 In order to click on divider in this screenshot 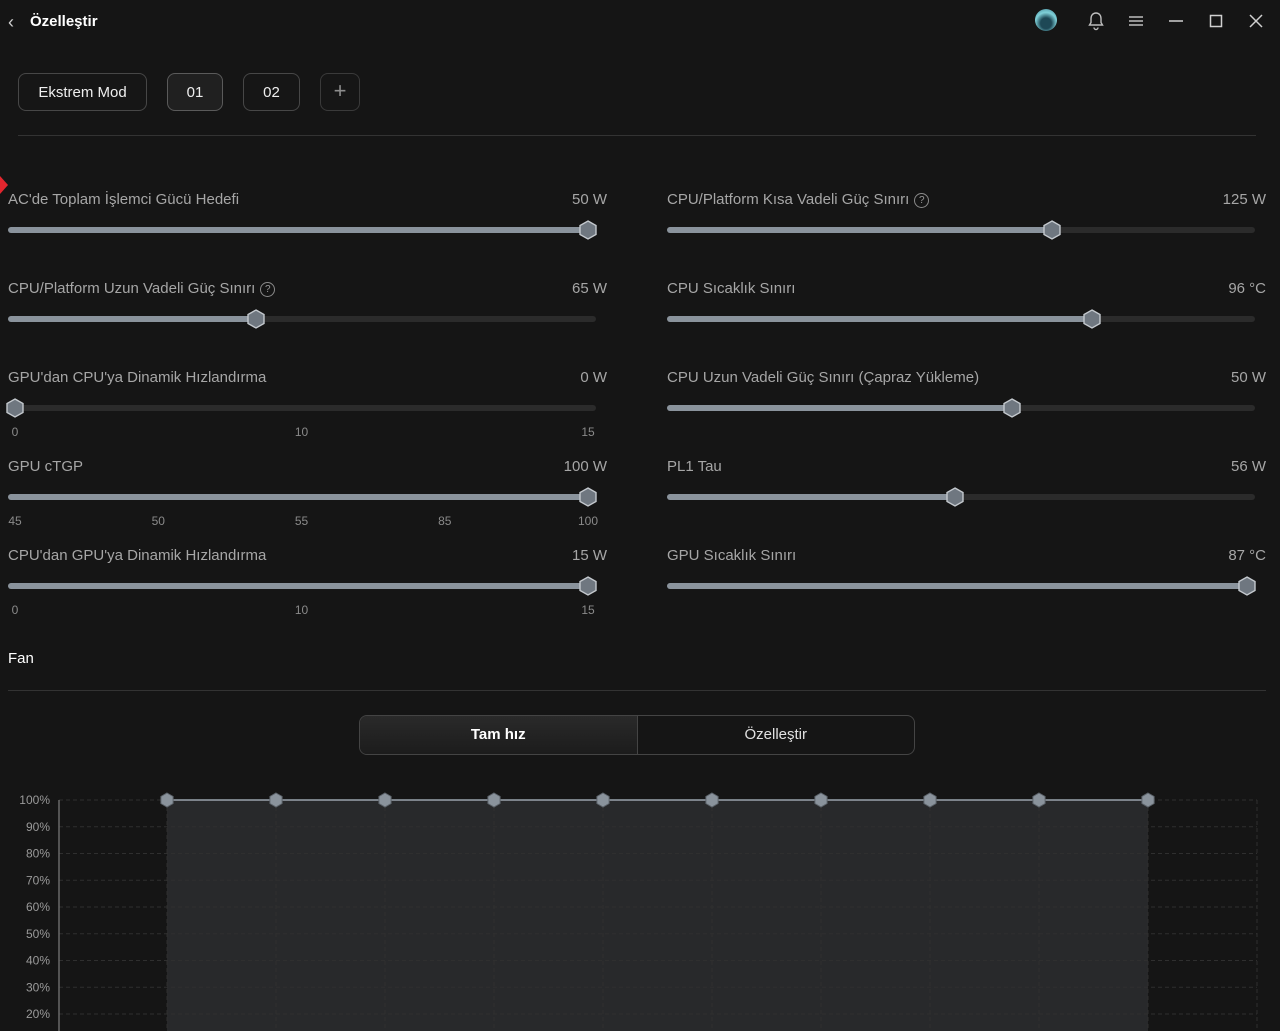, I will do `click(637, 690)`.